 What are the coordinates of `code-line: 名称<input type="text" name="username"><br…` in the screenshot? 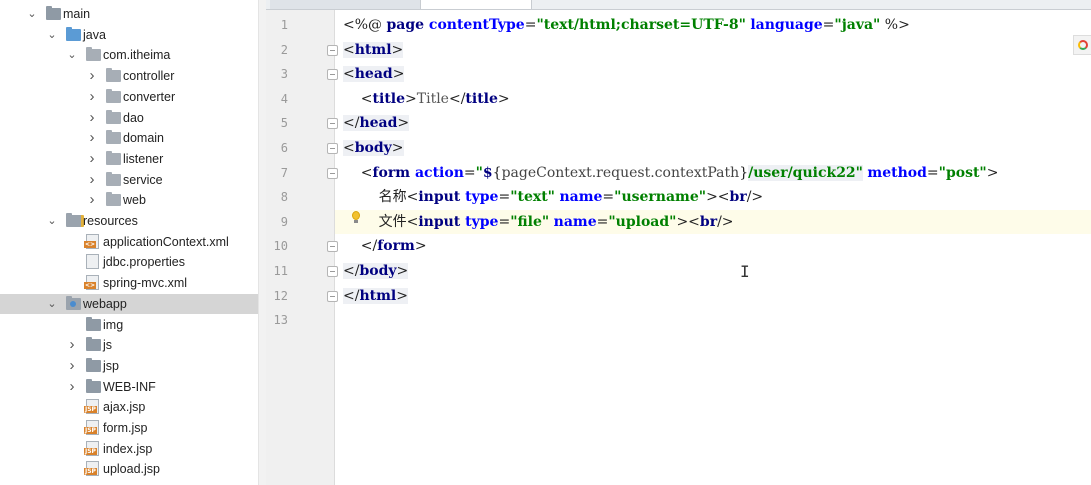 It's located at (713, 197).